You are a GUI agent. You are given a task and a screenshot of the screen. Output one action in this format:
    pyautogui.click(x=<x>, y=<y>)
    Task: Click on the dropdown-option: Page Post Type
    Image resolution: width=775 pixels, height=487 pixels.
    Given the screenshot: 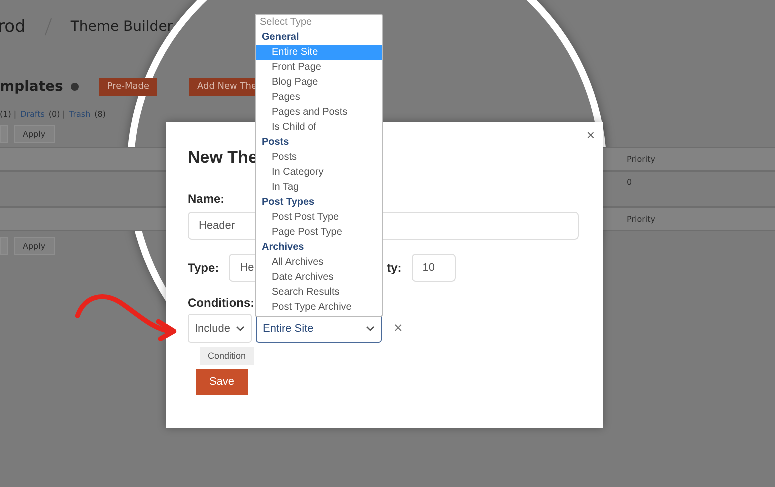 What is the action you would take?
    pyautogui.click(x=319, y=232)
    